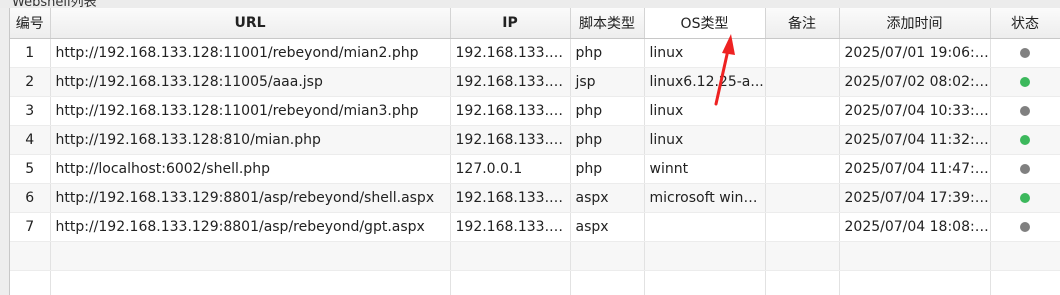  Describe the element at coordinates (250, 169) in the screenshot. I see `cell-url: http://localhost:6002/shell.php` at that location.